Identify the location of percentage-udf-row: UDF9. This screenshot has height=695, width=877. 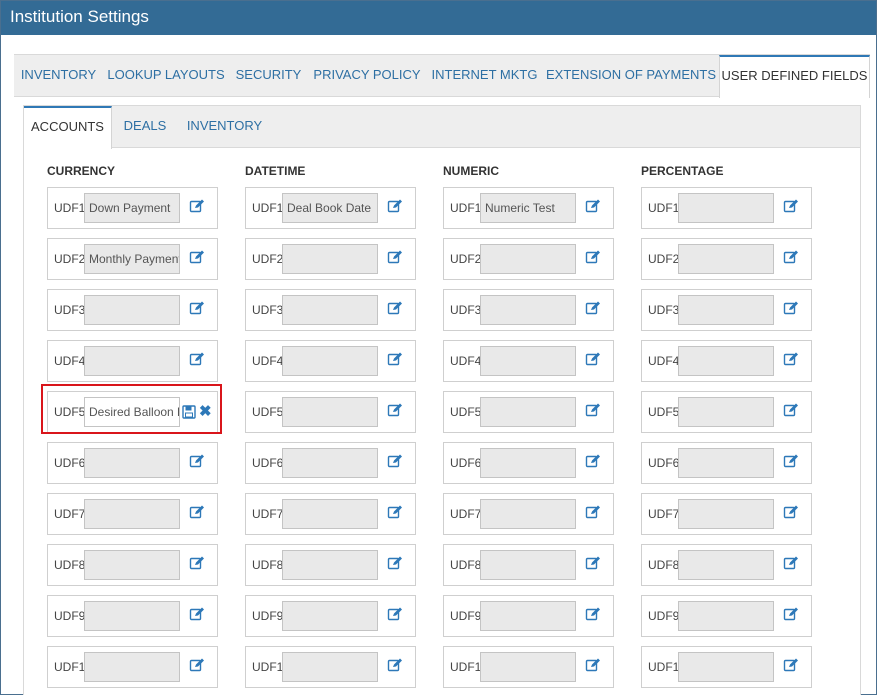
(726, 616).